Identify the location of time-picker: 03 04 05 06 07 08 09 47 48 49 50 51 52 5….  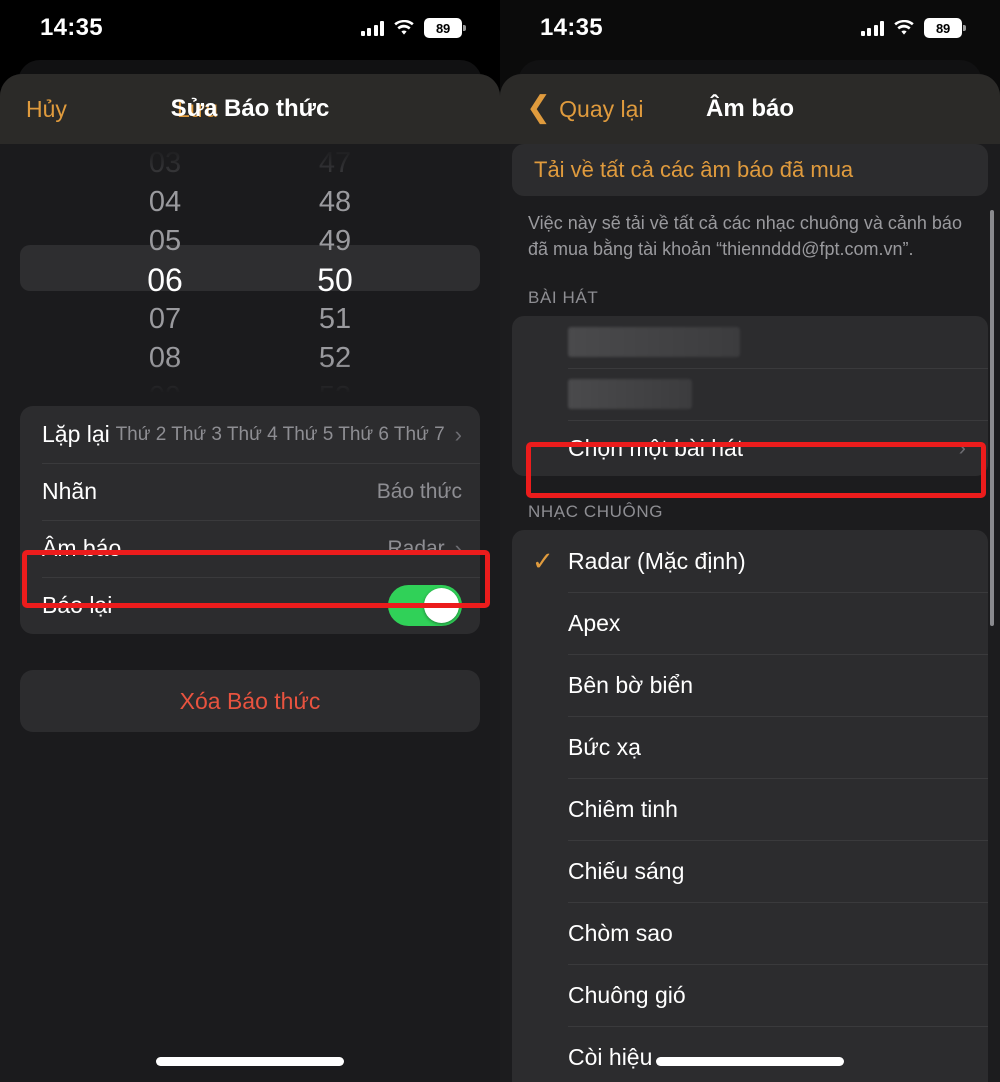
(250, 275).